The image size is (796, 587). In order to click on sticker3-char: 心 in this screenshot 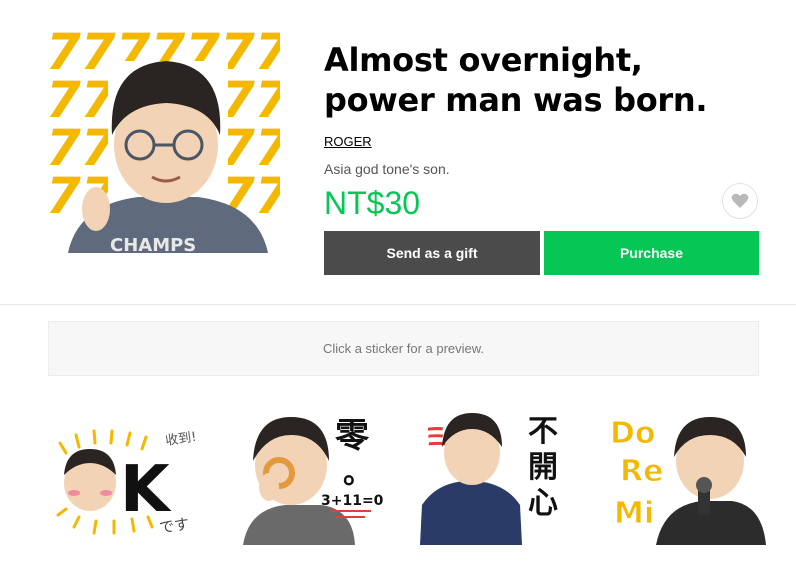, I will do `click(543, 503)`.